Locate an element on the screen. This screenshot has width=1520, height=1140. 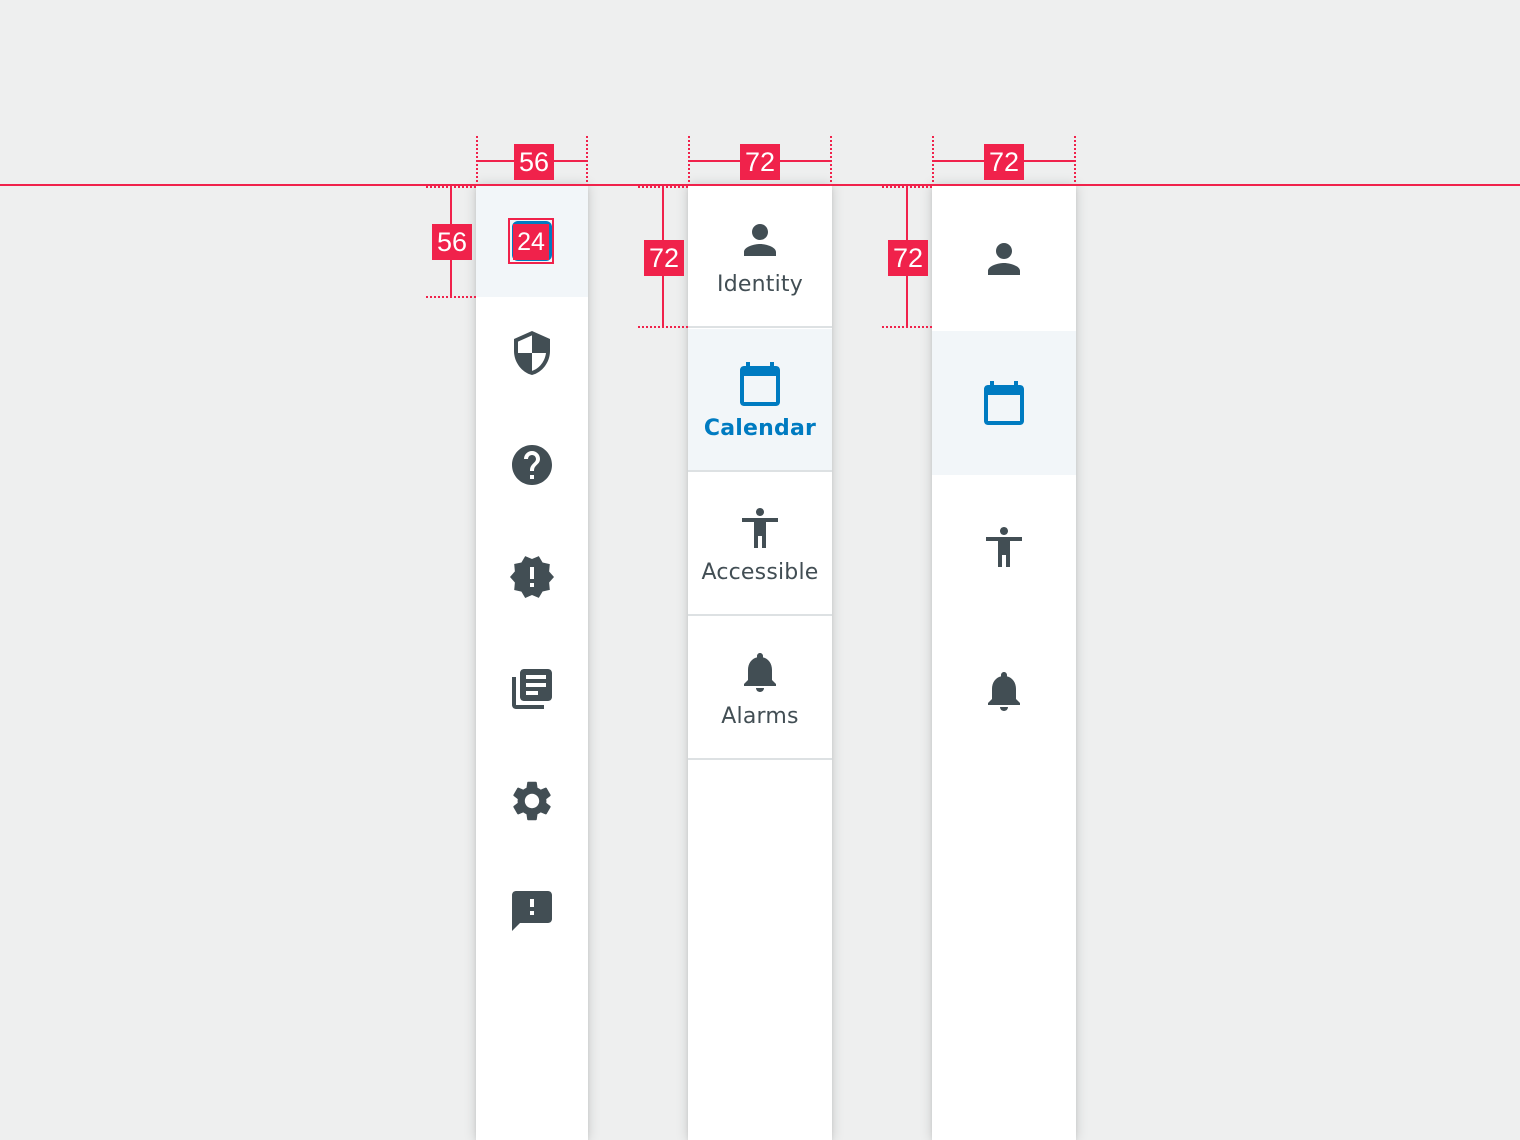
icon-rail-item-calendar is located at coordinates (1004, 403).